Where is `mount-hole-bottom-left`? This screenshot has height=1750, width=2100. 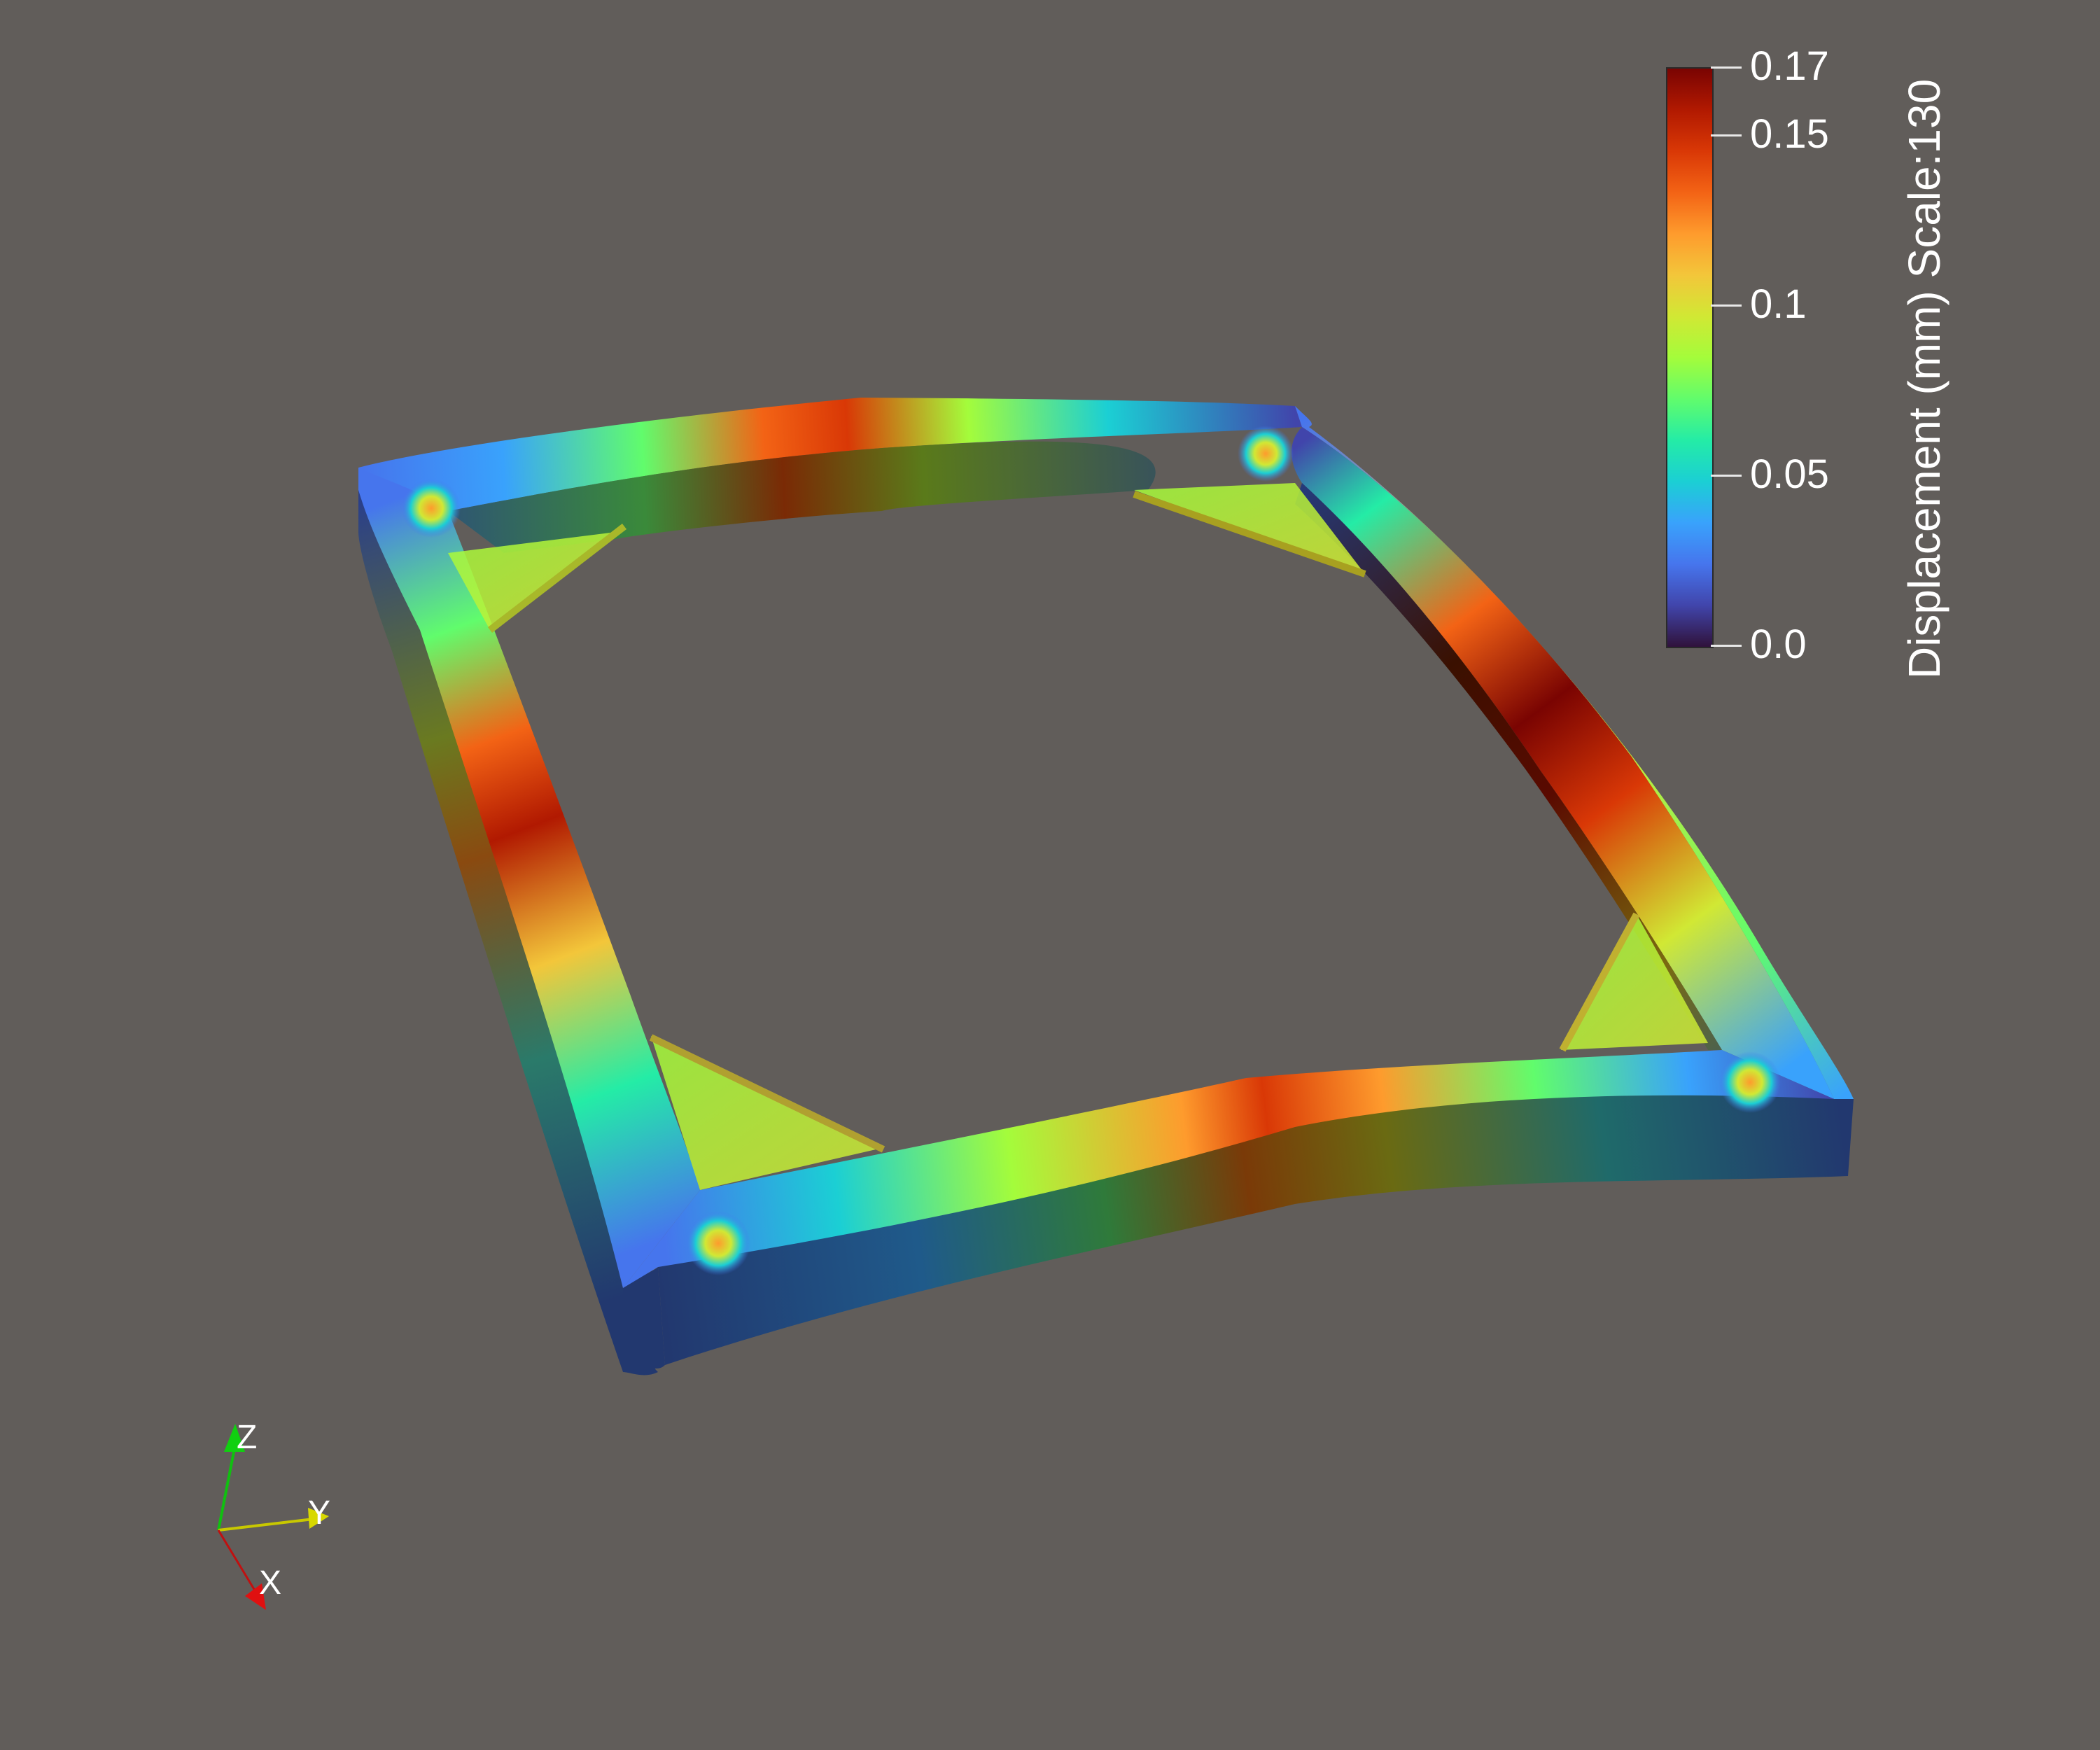 mount-hole-bottom-left is located at coordinates (718, 1243).